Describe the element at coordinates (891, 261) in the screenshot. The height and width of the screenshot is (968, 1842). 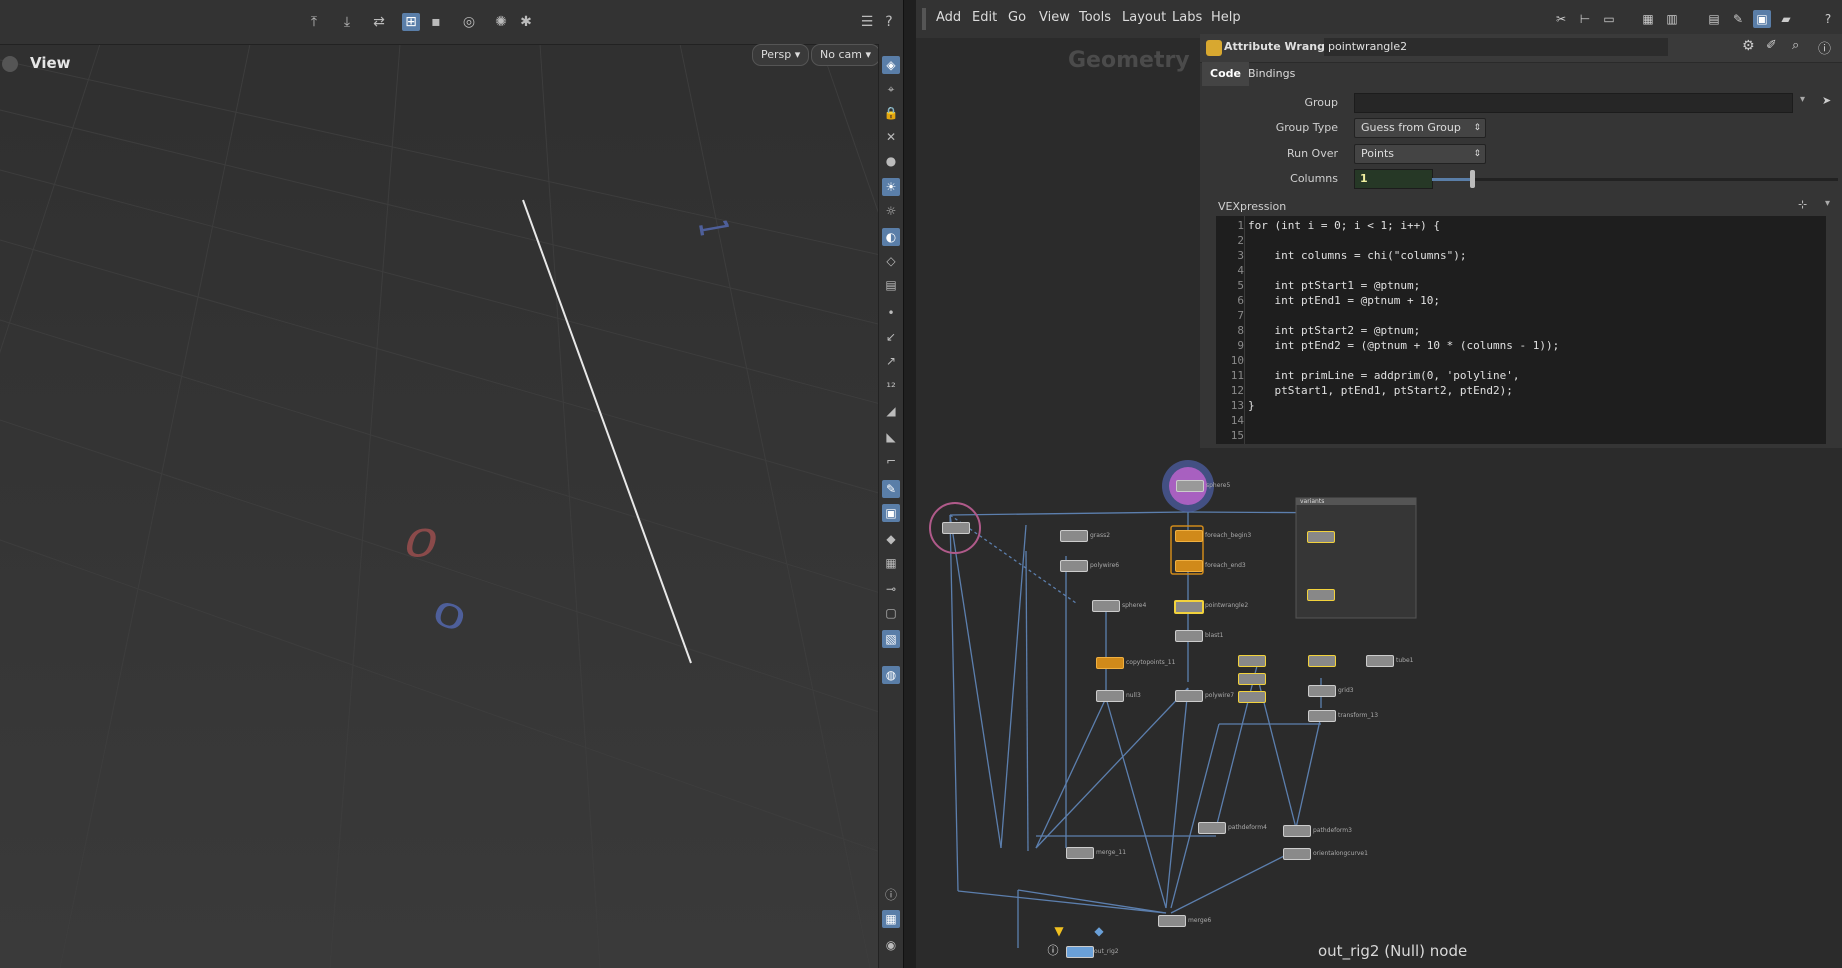
I see `wireframe-icon: ◇` at that location.